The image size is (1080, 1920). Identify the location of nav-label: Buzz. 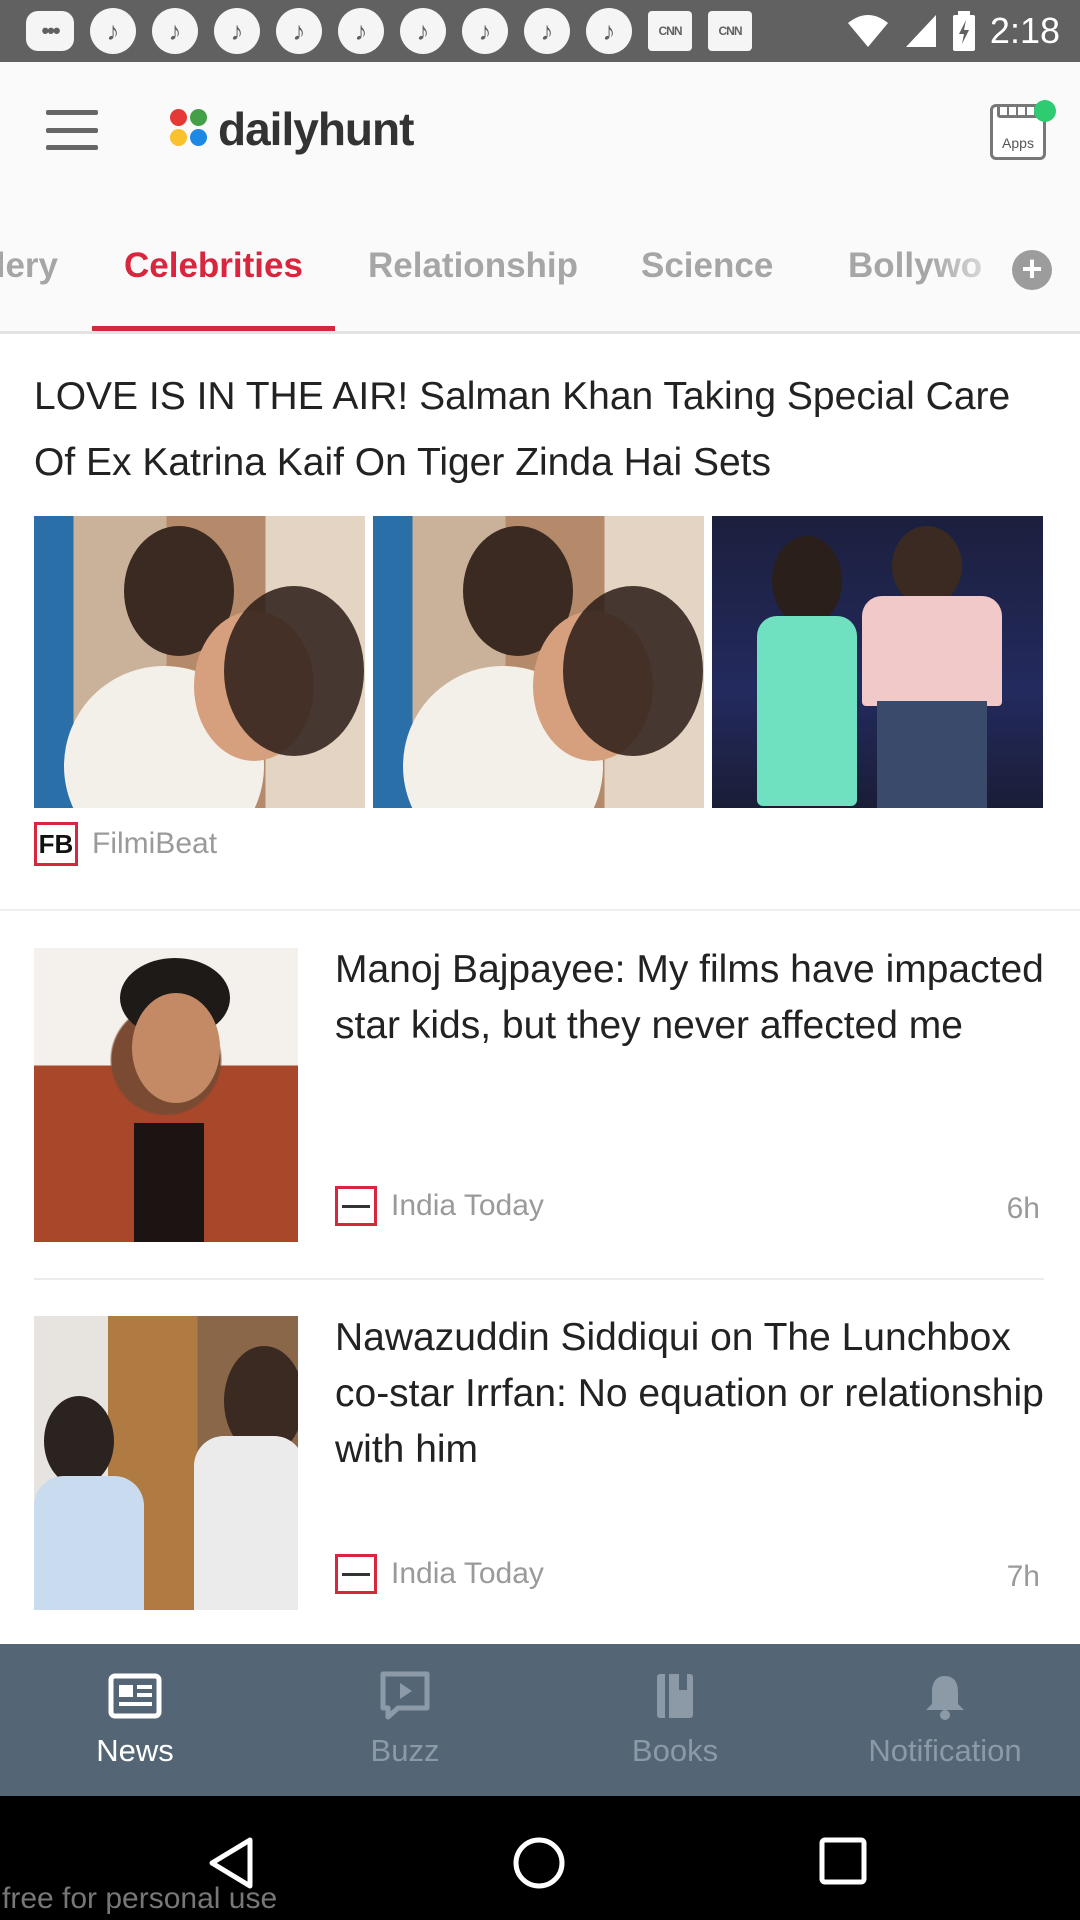
(405, 1750).